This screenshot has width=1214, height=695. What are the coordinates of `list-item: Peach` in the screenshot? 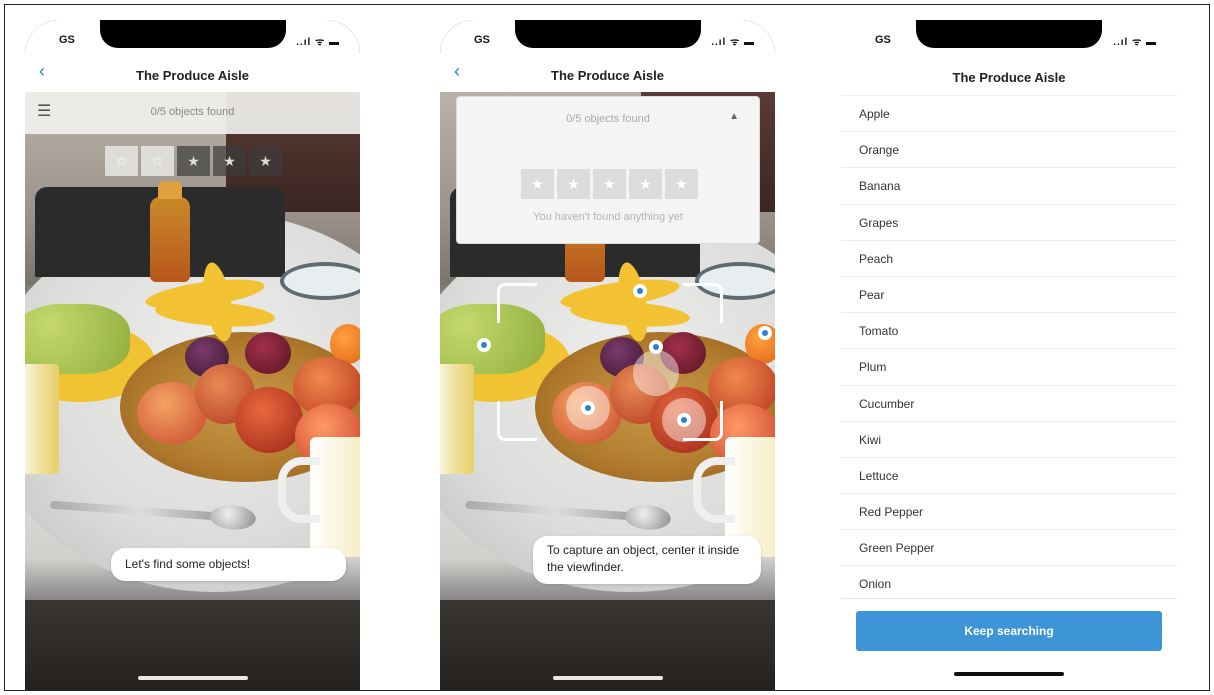 It's located at (1009, 259).